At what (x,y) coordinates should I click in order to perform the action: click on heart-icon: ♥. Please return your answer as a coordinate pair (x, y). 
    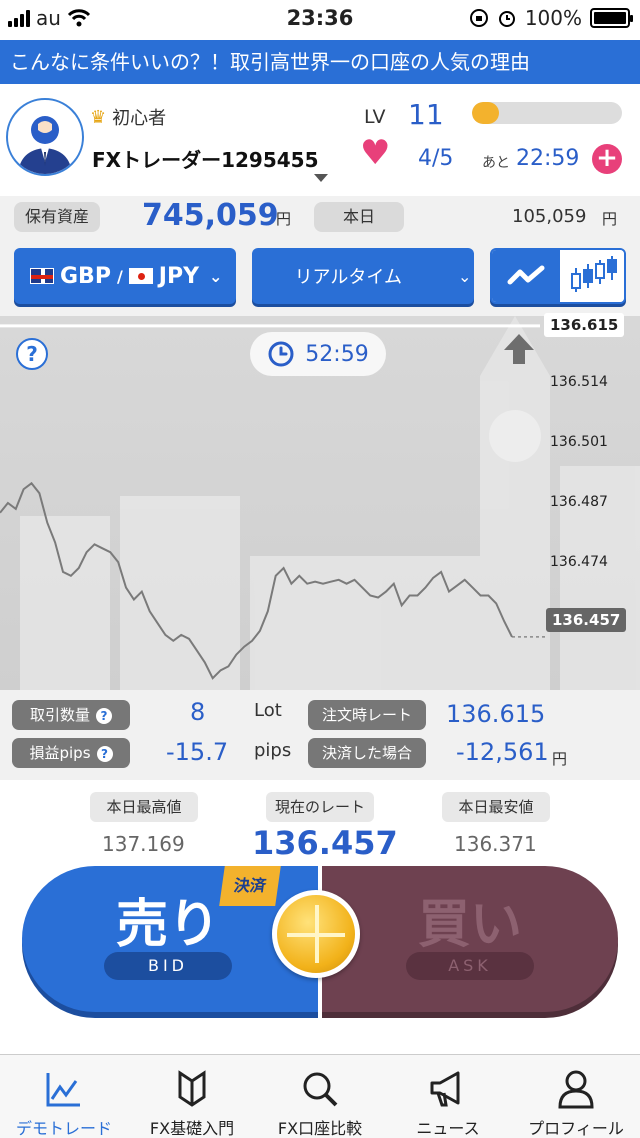
    Looking at the image, I should click on (375, 153).